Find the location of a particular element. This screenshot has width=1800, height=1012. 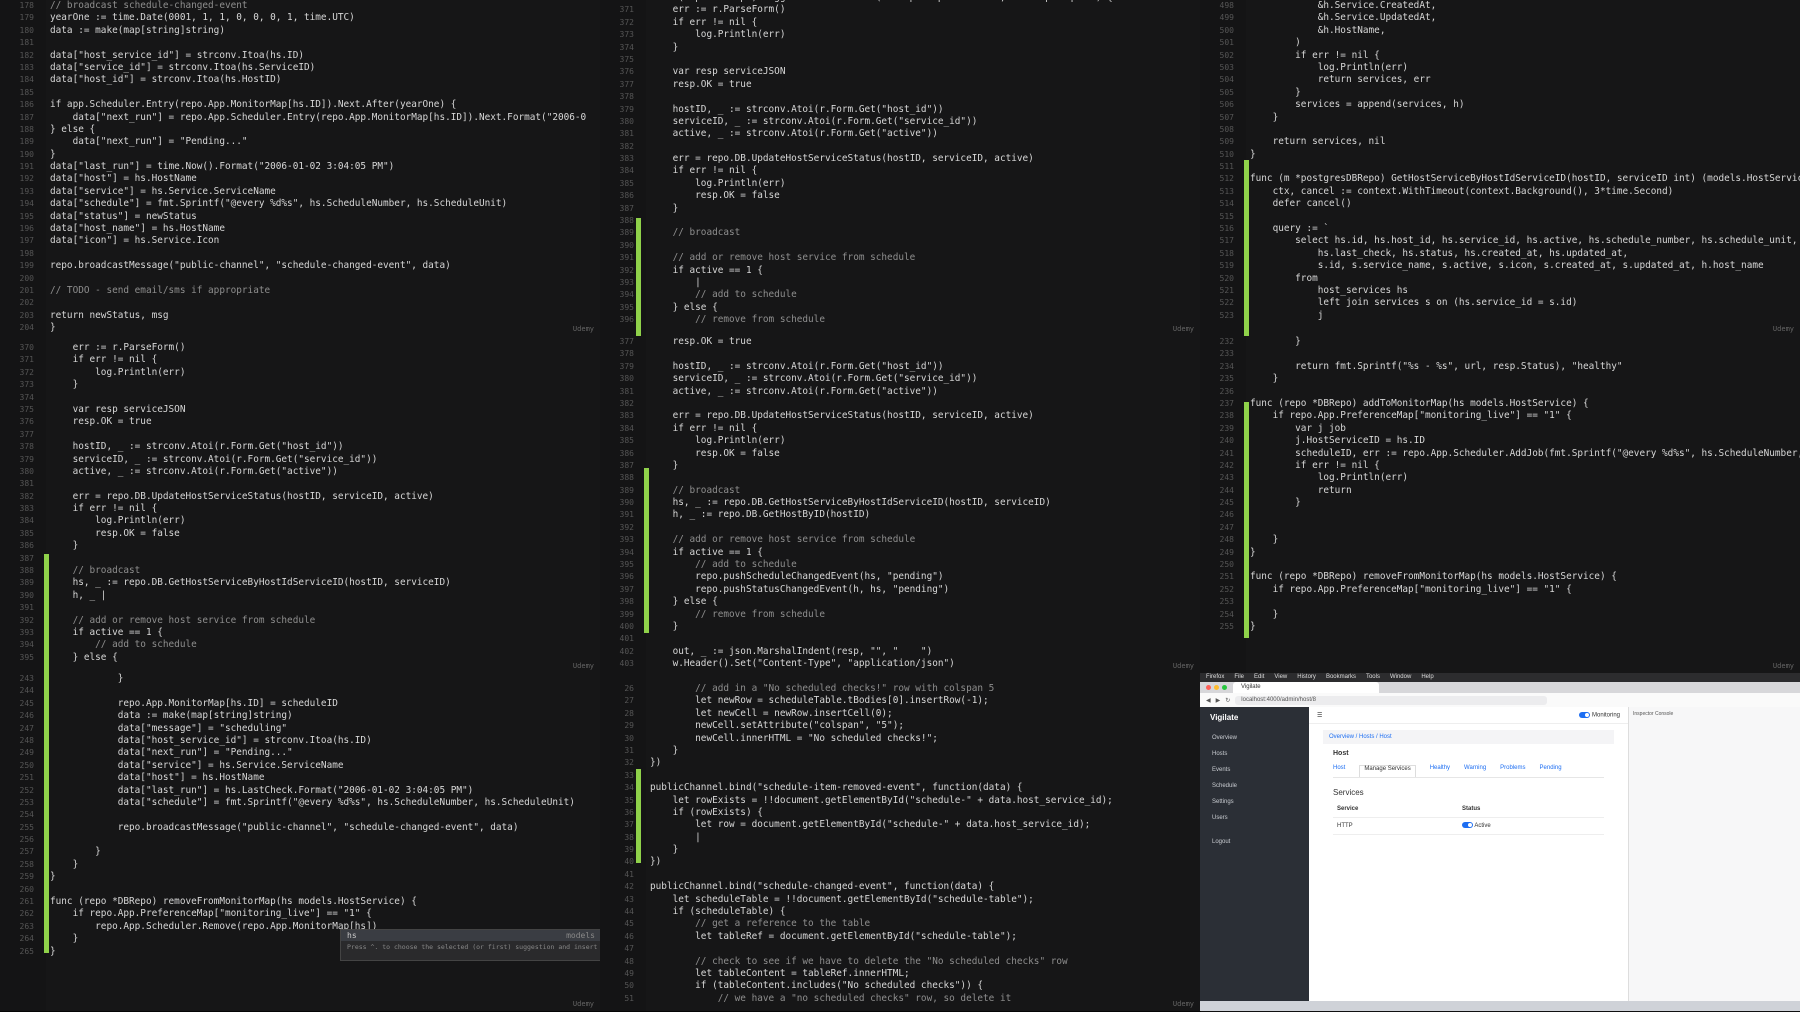

menu-icon: ☰ is located at coordinates (1319, 715).